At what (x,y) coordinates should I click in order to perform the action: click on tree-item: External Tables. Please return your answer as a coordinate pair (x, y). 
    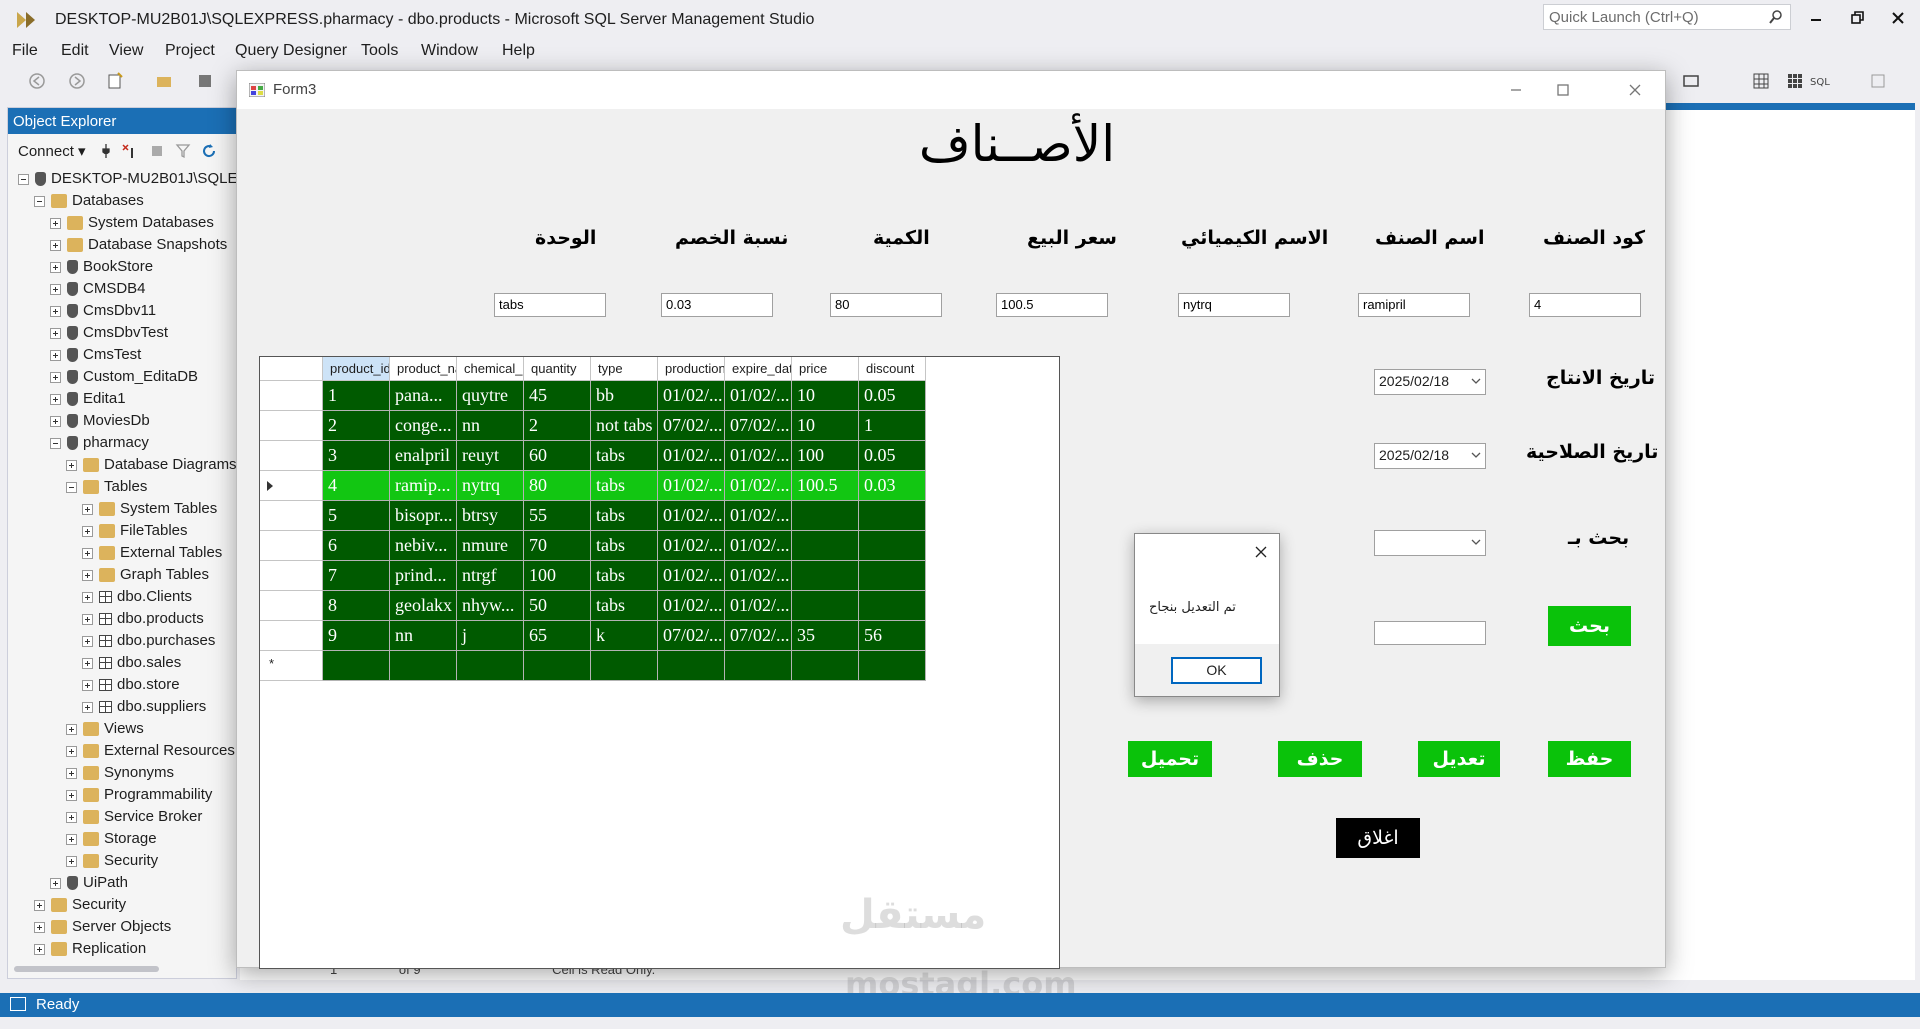
    Looking at the image, I should click on (152, 555).